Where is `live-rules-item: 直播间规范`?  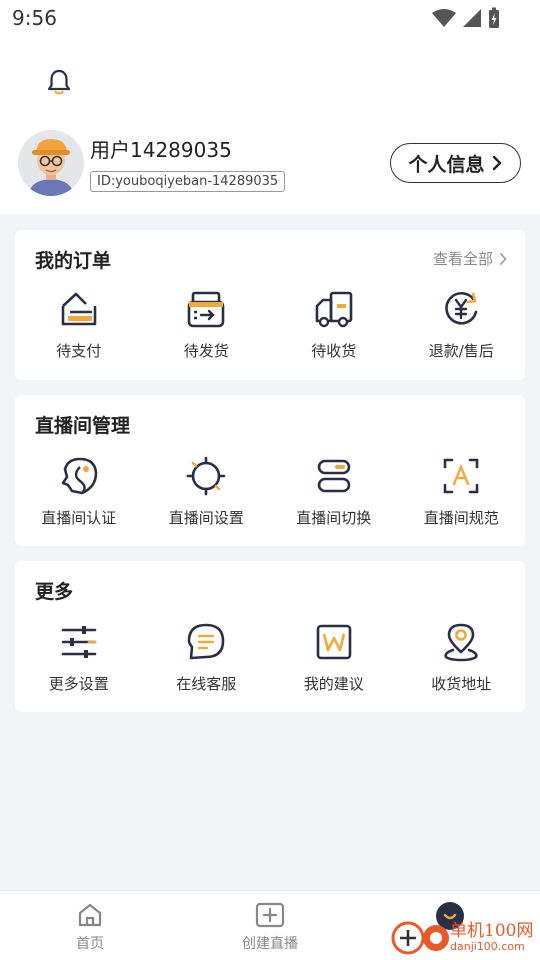 live-rules-item: 直播间规范 is located at coordinates (462, 491).